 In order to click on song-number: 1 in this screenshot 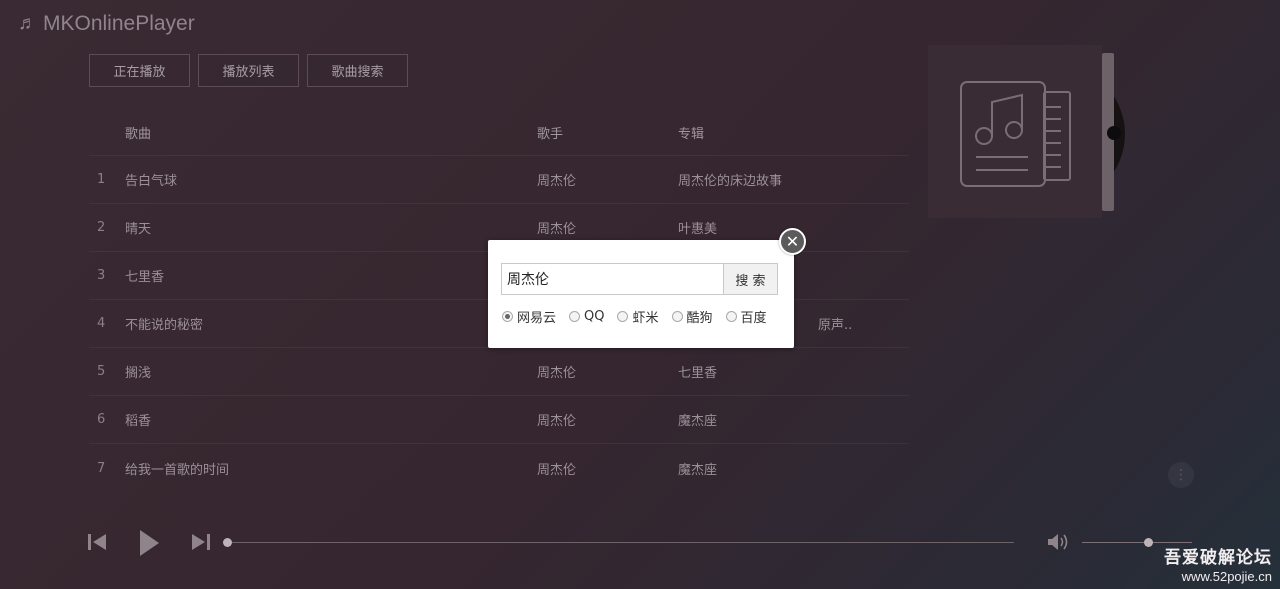, I will do `click(101, 179)`.